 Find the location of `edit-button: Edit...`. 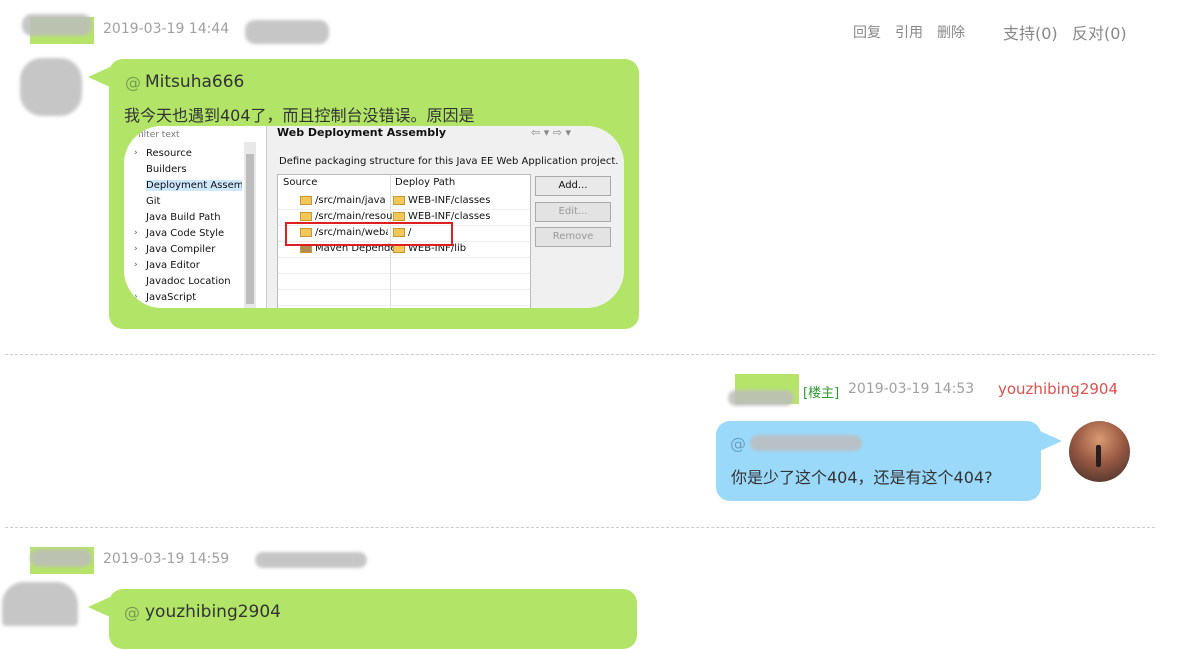

edit-button: Edit... is located at coordinates (573, 212).